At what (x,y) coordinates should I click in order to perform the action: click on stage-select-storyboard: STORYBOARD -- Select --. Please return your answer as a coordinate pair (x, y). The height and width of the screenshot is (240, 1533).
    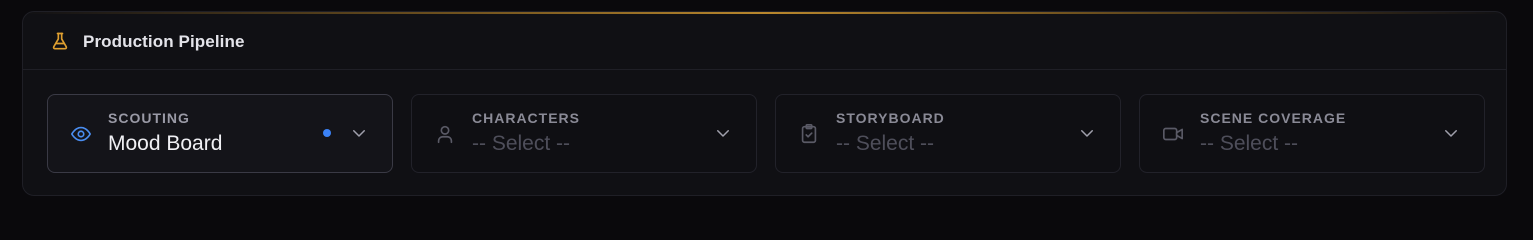
    Looking at the image, I should click on (948, 133).